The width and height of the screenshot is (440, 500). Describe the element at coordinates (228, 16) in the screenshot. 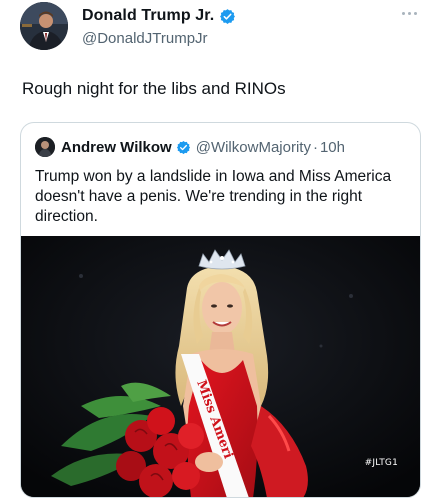

I see `verified-badge-icon` at that location.